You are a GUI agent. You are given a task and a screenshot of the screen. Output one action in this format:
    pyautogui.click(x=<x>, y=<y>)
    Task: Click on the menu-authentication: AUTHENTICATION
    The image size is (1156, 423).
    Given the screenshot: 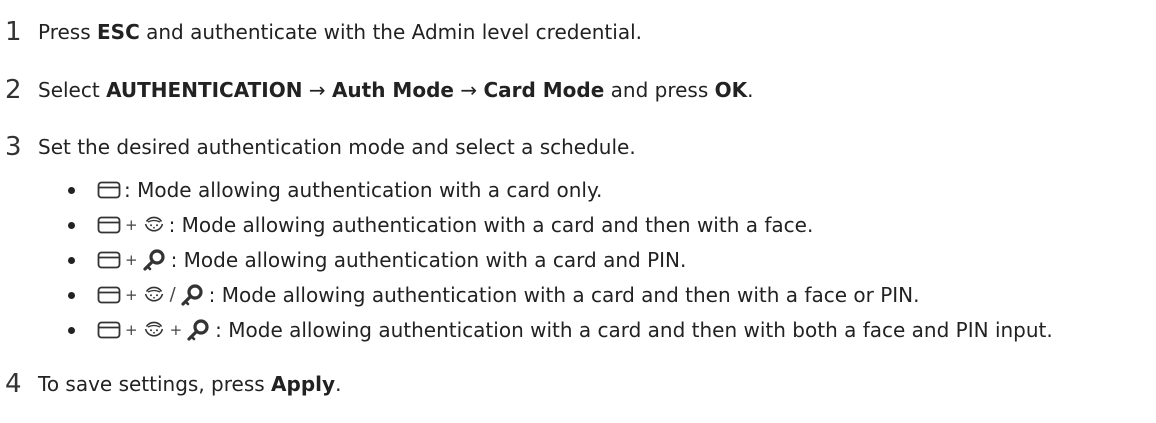 What is the action you would take?
    pyautogui.click(x=204, y=90)
    